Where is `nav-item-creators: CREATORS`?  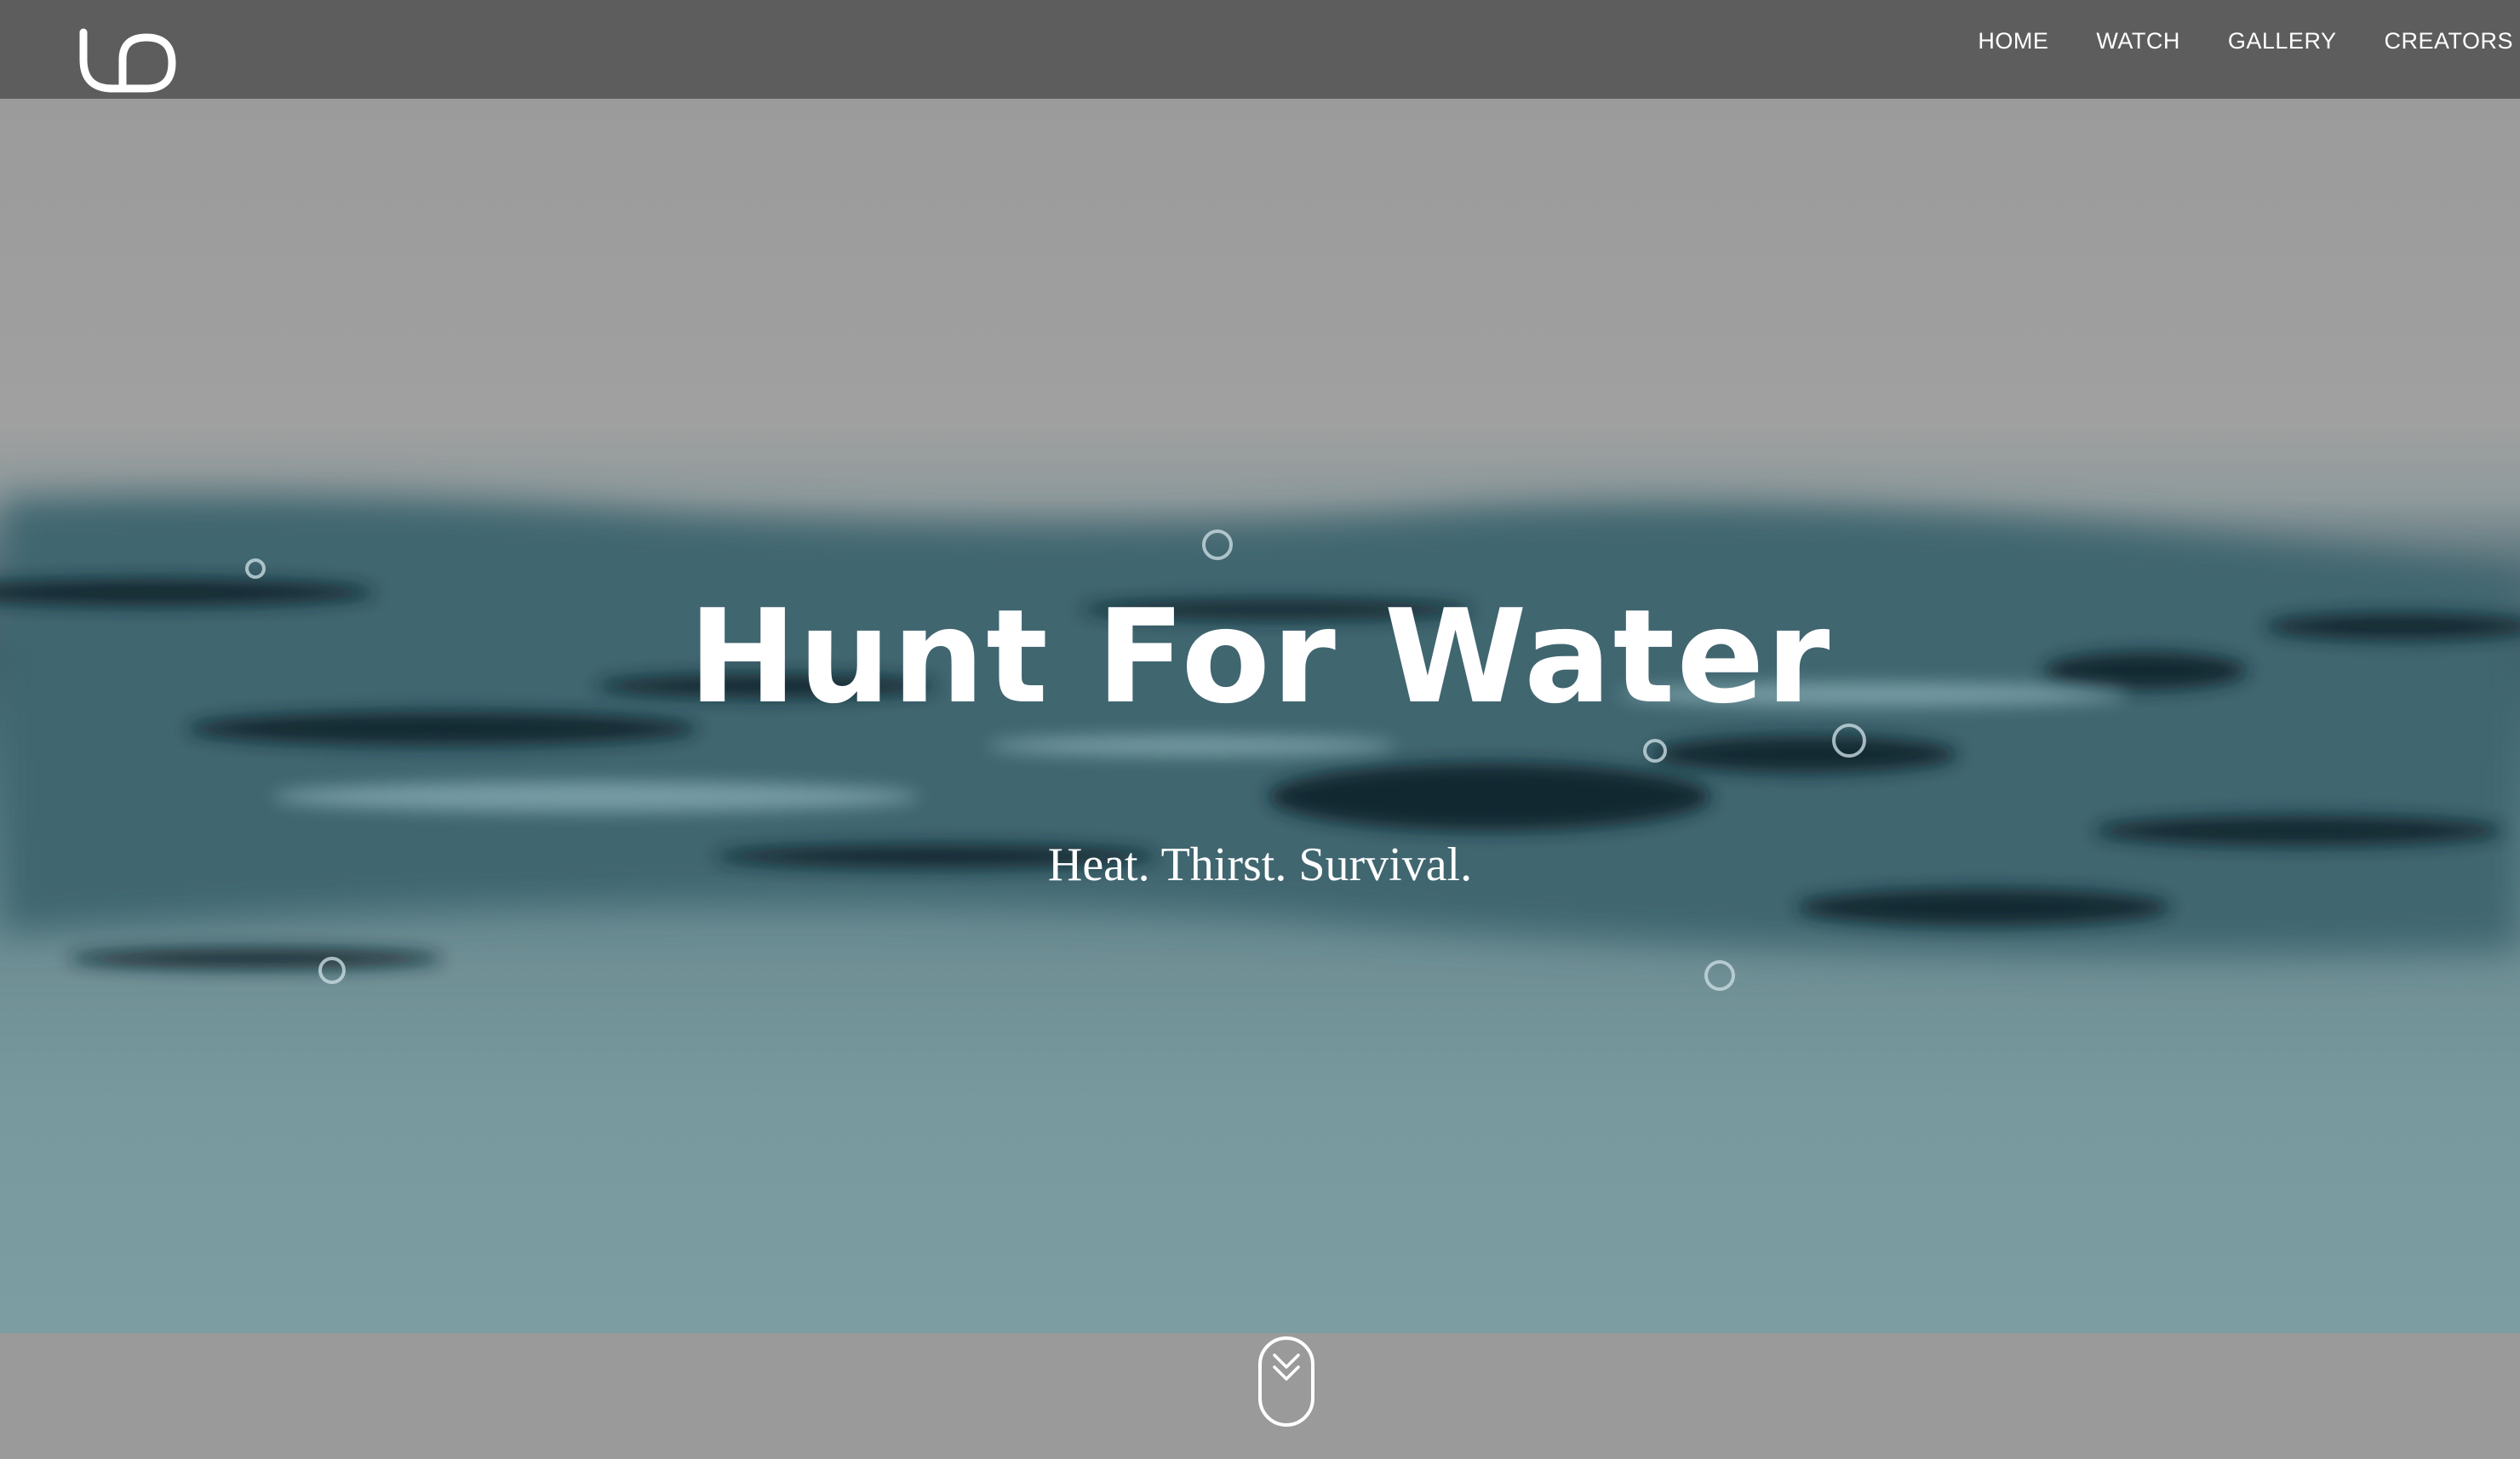
nav-item-creators: CREATORS is located at coordinates (2448, 41).